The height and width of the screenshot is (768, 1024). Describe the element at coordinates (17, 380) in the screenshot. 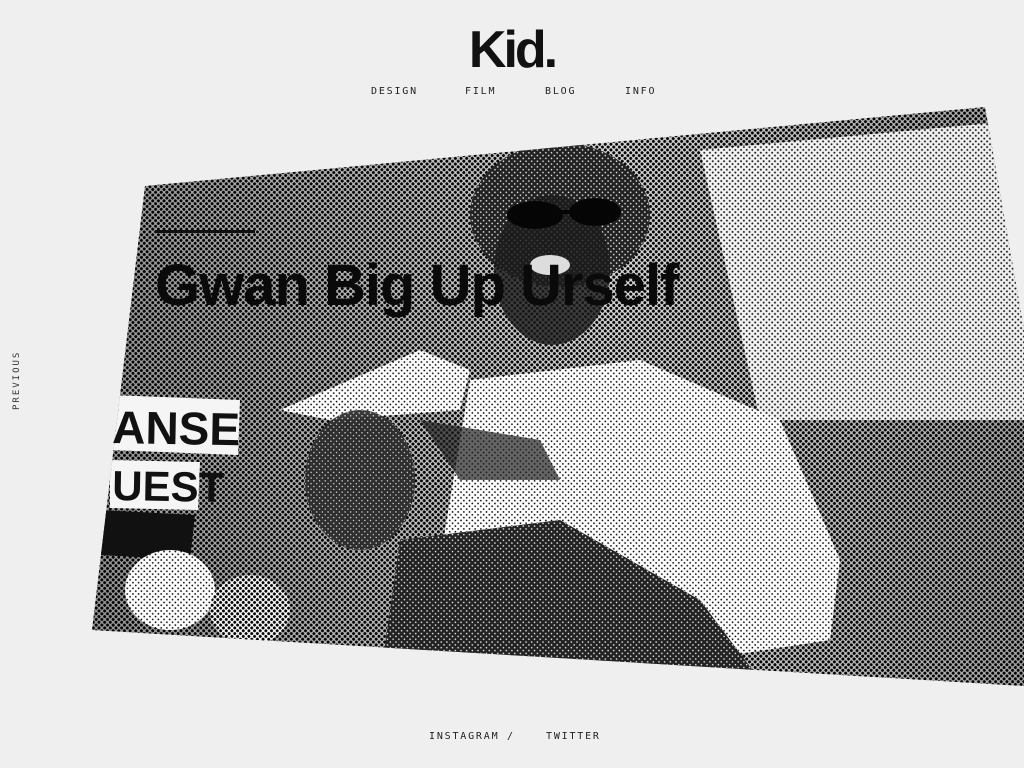

I see `previous-link: PREVIOUS` at that location.